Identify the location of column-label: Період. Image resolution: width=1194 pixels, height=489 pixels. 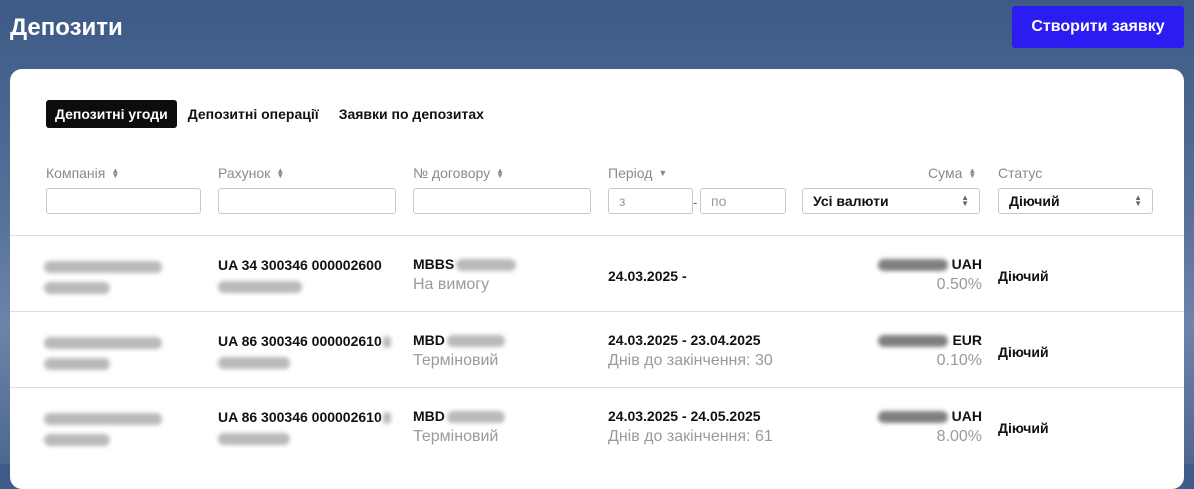
(630, 173).